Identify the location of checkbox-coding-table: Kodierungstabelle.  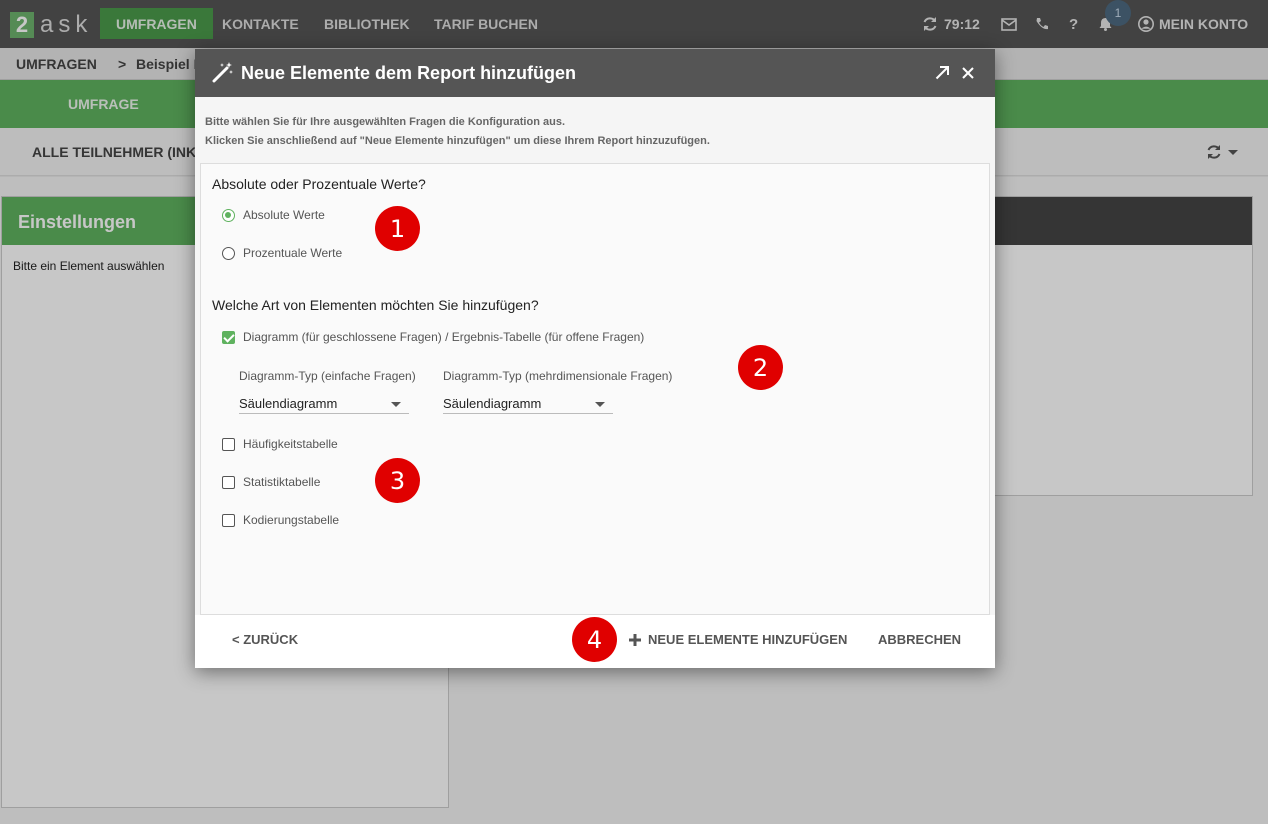
(280, 520).